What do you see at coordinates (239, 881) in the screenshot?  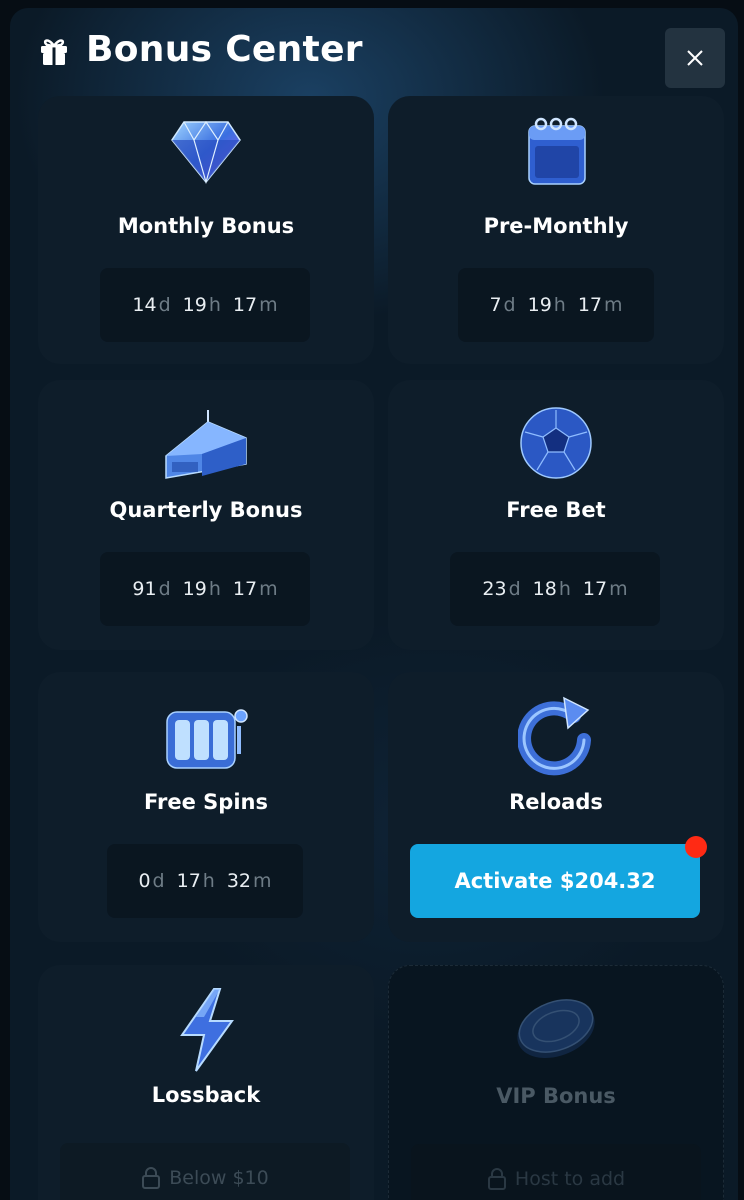 I see `timer-minutes: 32` at bounding box center [239, 881].